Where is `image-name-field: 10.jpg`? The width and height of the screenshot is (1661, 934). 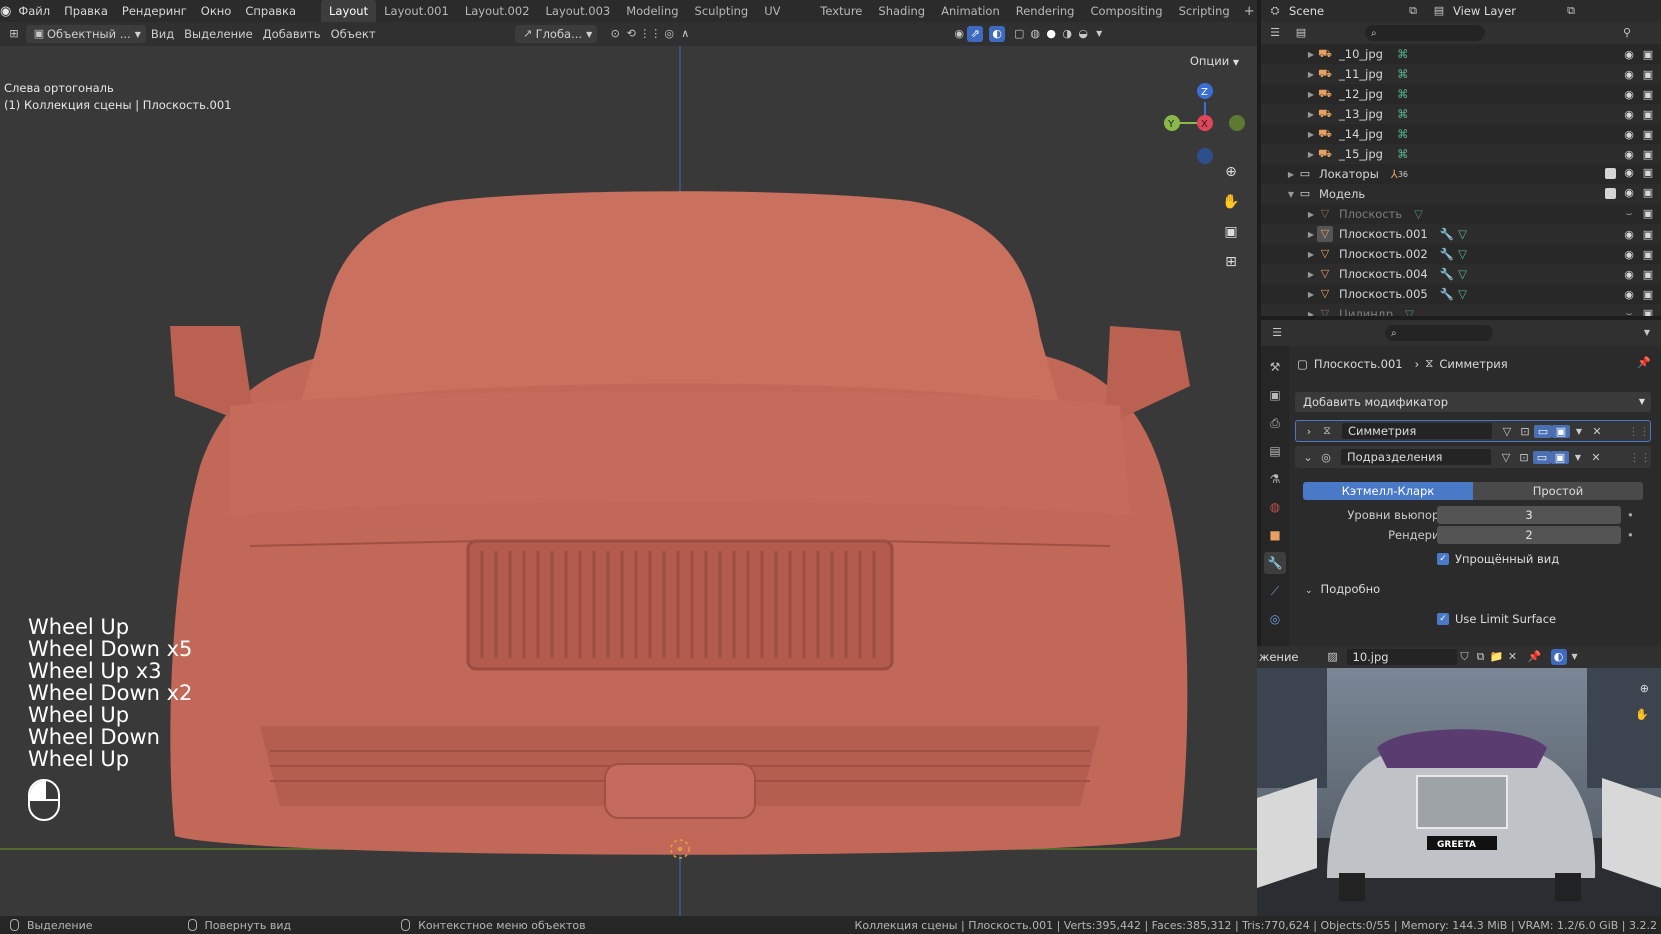
image-name-field: 10.jpg is located at coordinates (1401, 657).